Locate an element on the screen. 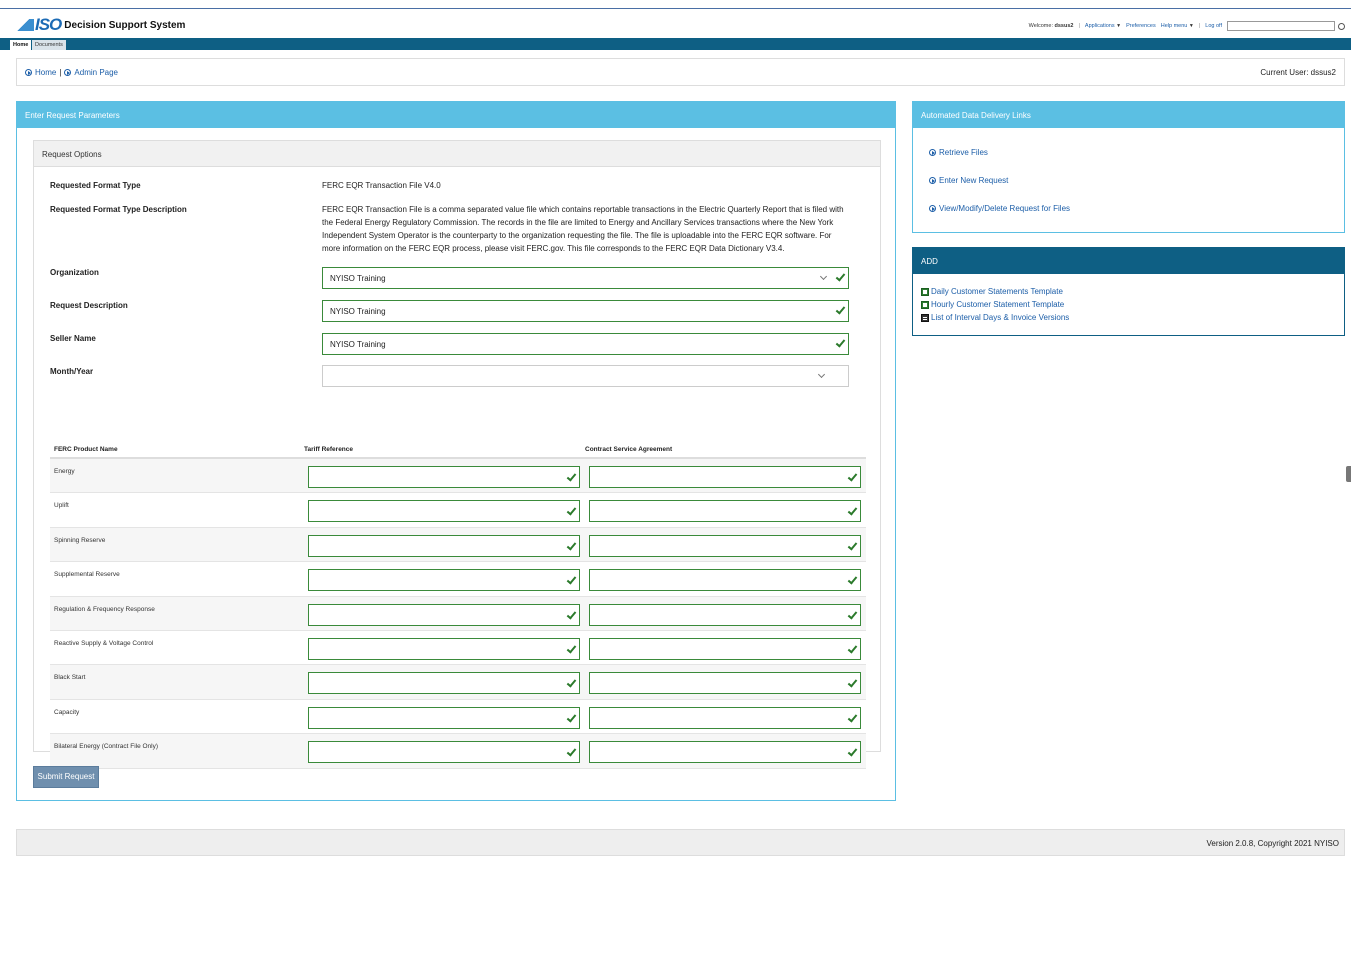 The image size is (1351, 966). month-year-select is located at coordinates (585, 376).